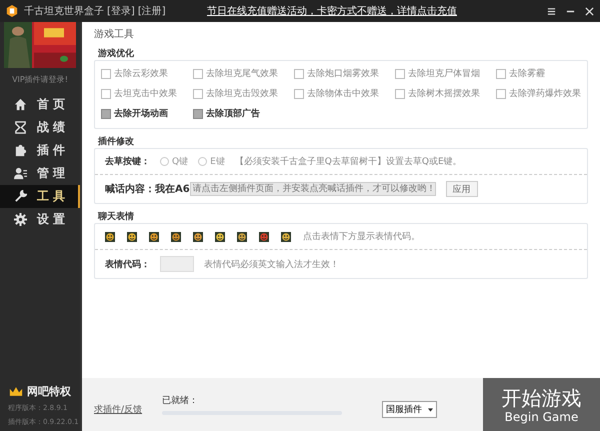 This screenshot has height=431, width=600. What do you see at coordinates (40, 150) in the screenshot?
I see `nav-item: 插 件` at bounding box center [40, 150].